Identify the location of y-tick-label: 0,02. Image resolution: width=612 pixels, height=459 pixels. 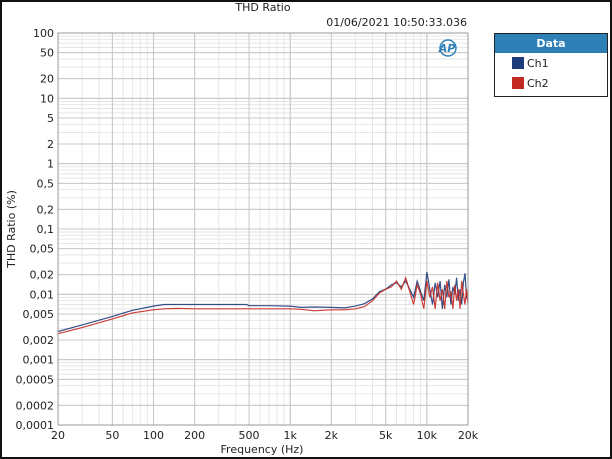
(42, 275).